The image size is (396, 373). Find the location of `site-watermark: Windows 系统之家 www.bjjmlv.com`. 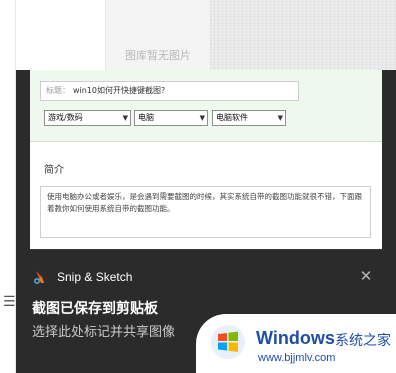

site-watermark: Windows 系统之家 www.bjjmlv.com is located at coordinates (296, 343).